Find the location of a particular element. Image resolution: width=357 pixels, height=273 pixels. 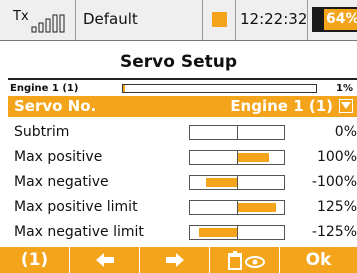

f1-channel-button: (1) is located at coordinates (35, 260).